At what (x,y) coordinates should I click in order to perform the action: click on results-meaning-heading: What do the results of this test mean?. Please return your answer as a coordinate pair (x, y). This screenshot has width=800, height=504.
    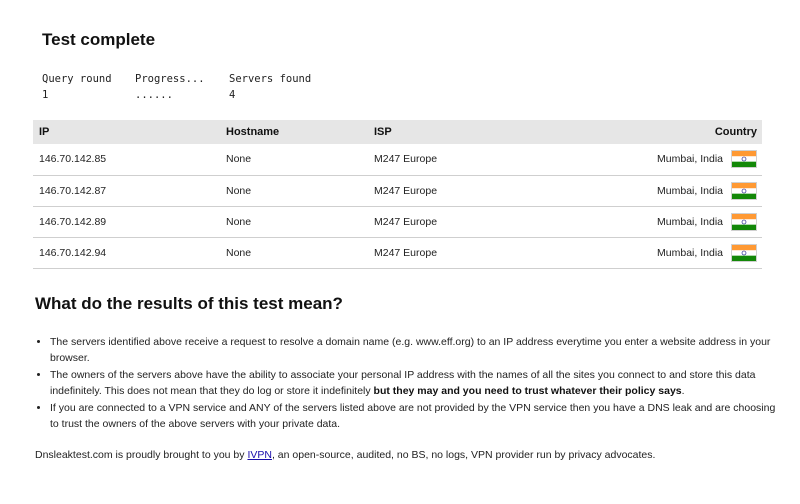
    Looking at the image, I should click on (189, 303).